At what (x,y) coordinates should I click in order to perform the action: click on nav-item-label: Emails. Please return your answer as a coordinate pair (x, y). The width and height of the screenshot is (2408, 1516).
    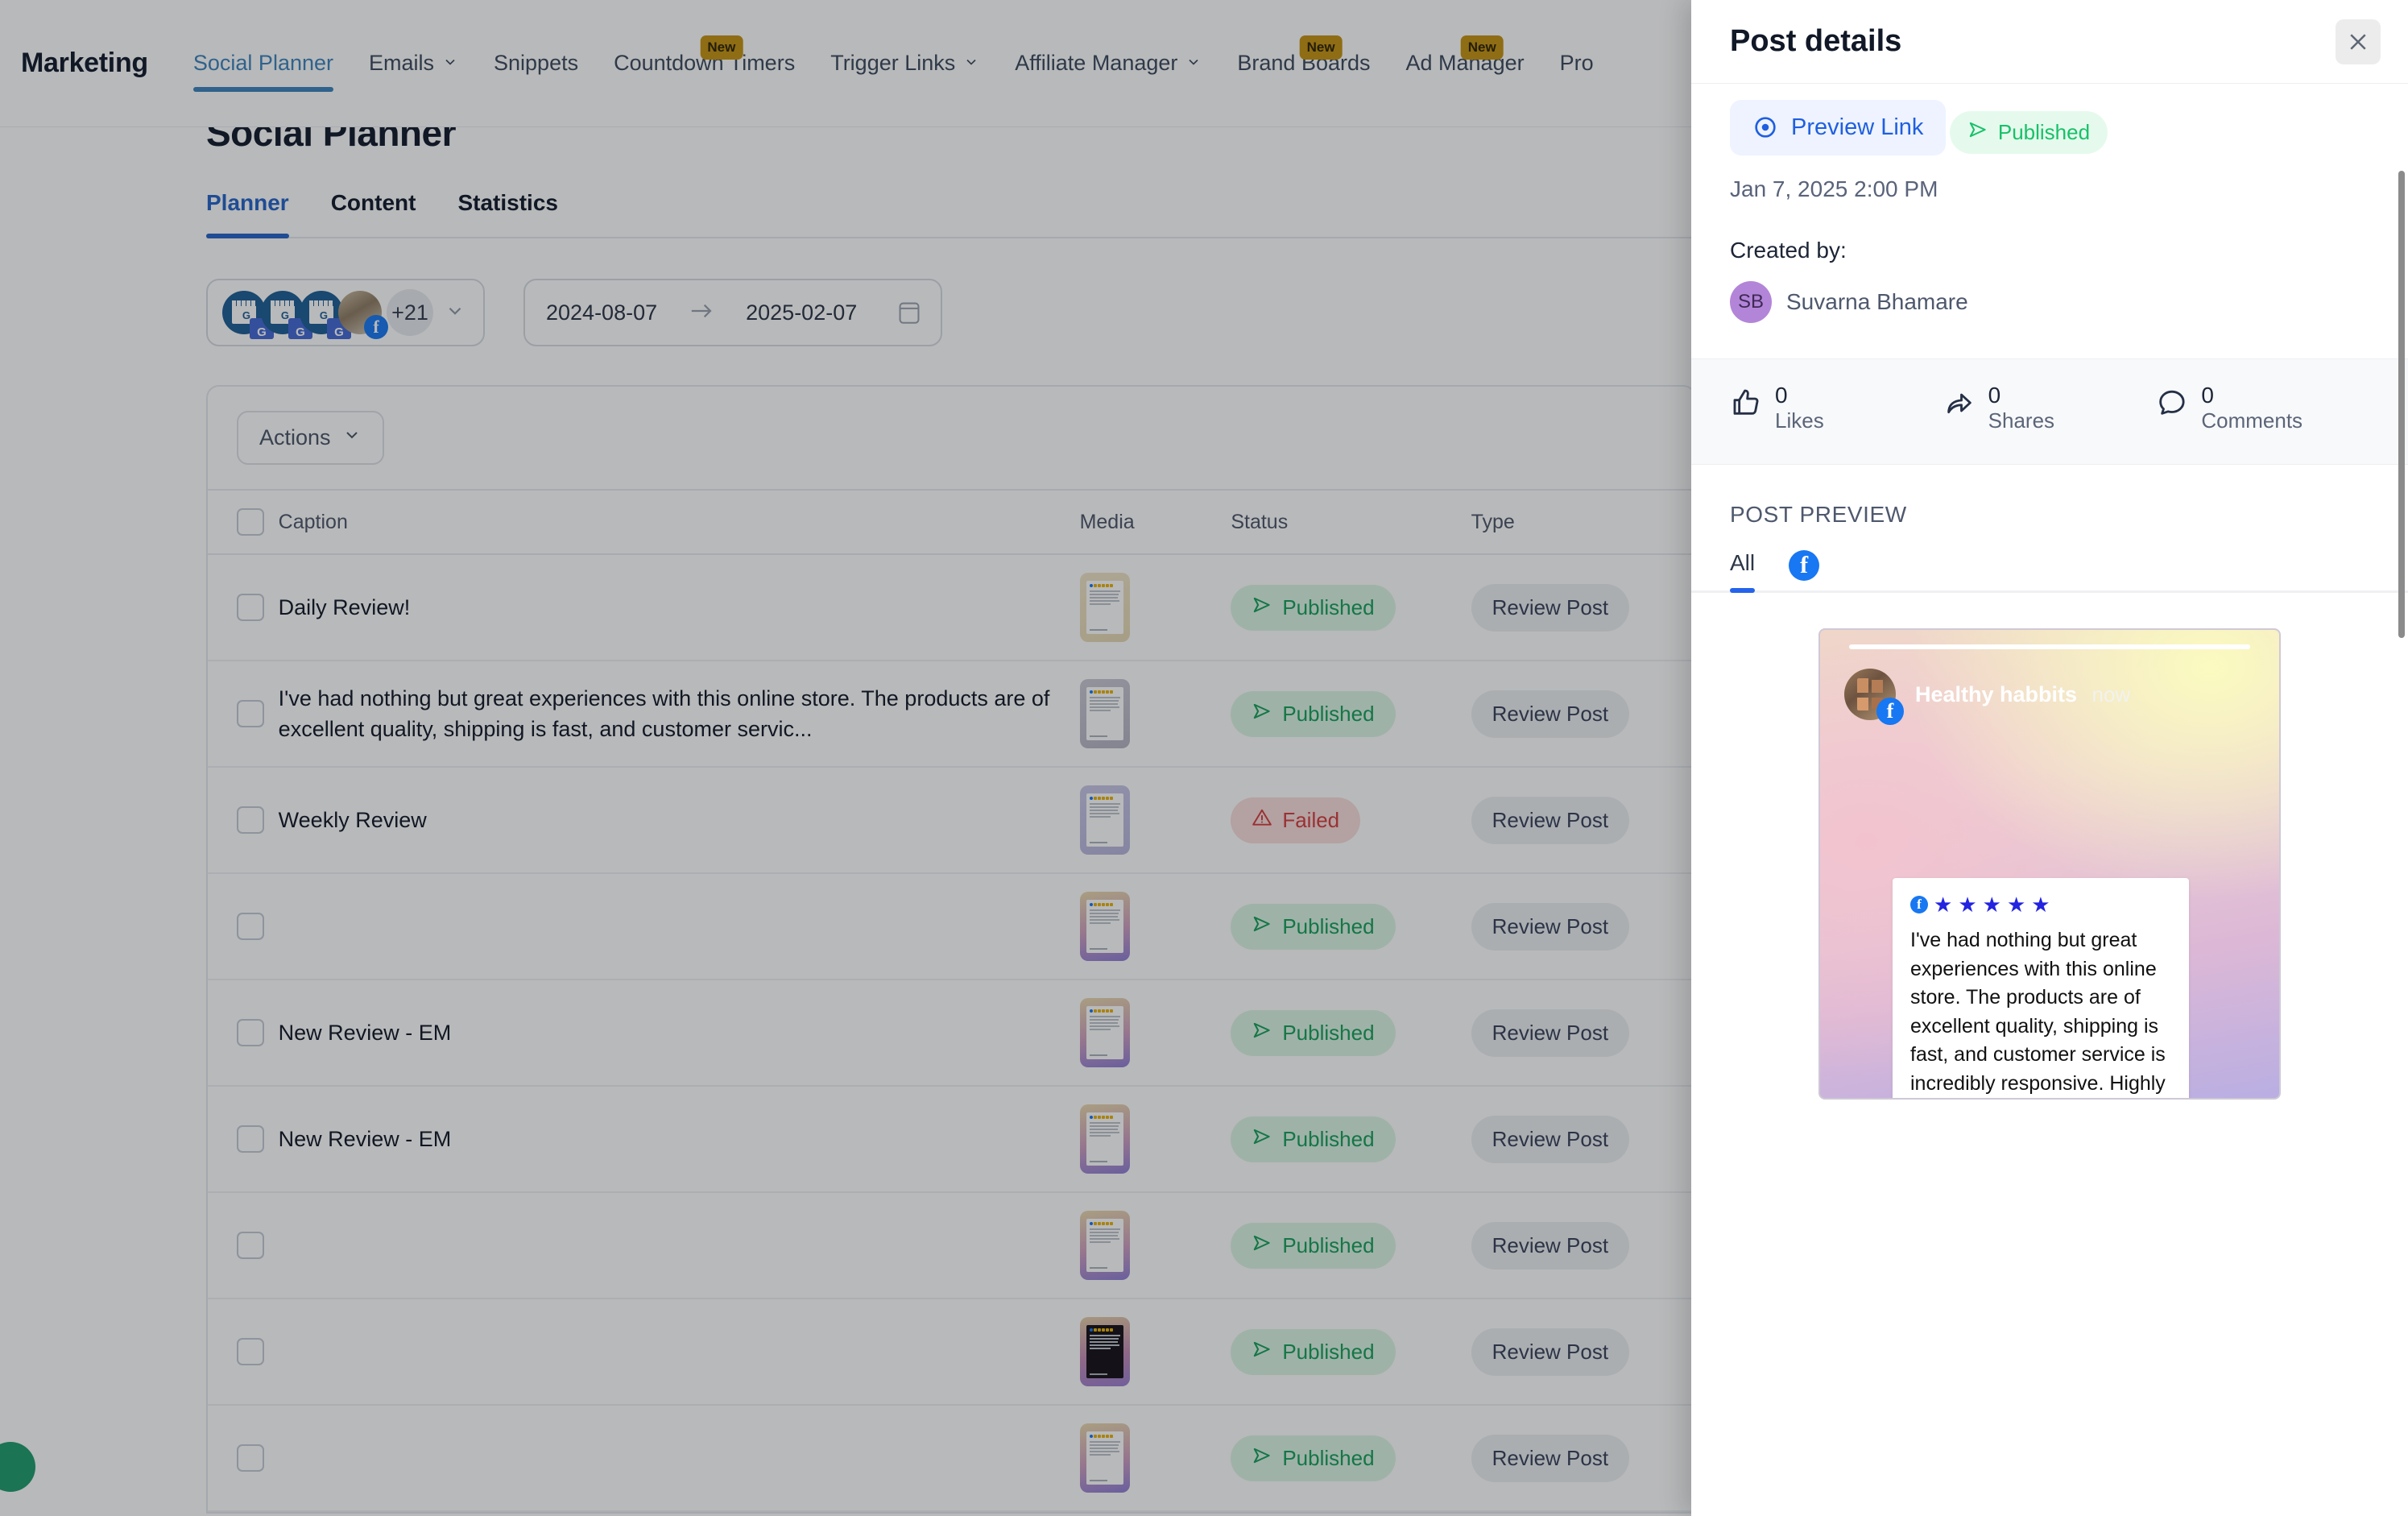
    Looking at the image, I should click on (402, 63).